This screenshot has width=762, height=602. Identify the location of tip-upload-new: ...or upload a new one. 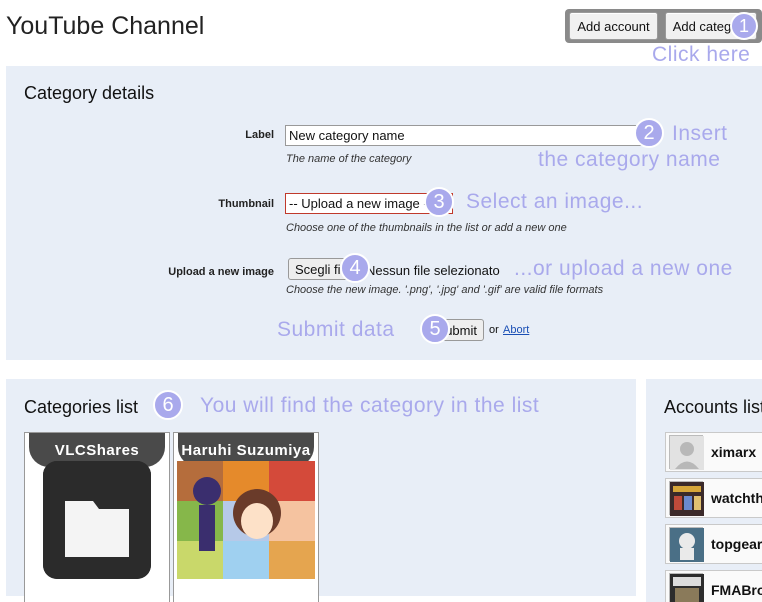
(623, 268).